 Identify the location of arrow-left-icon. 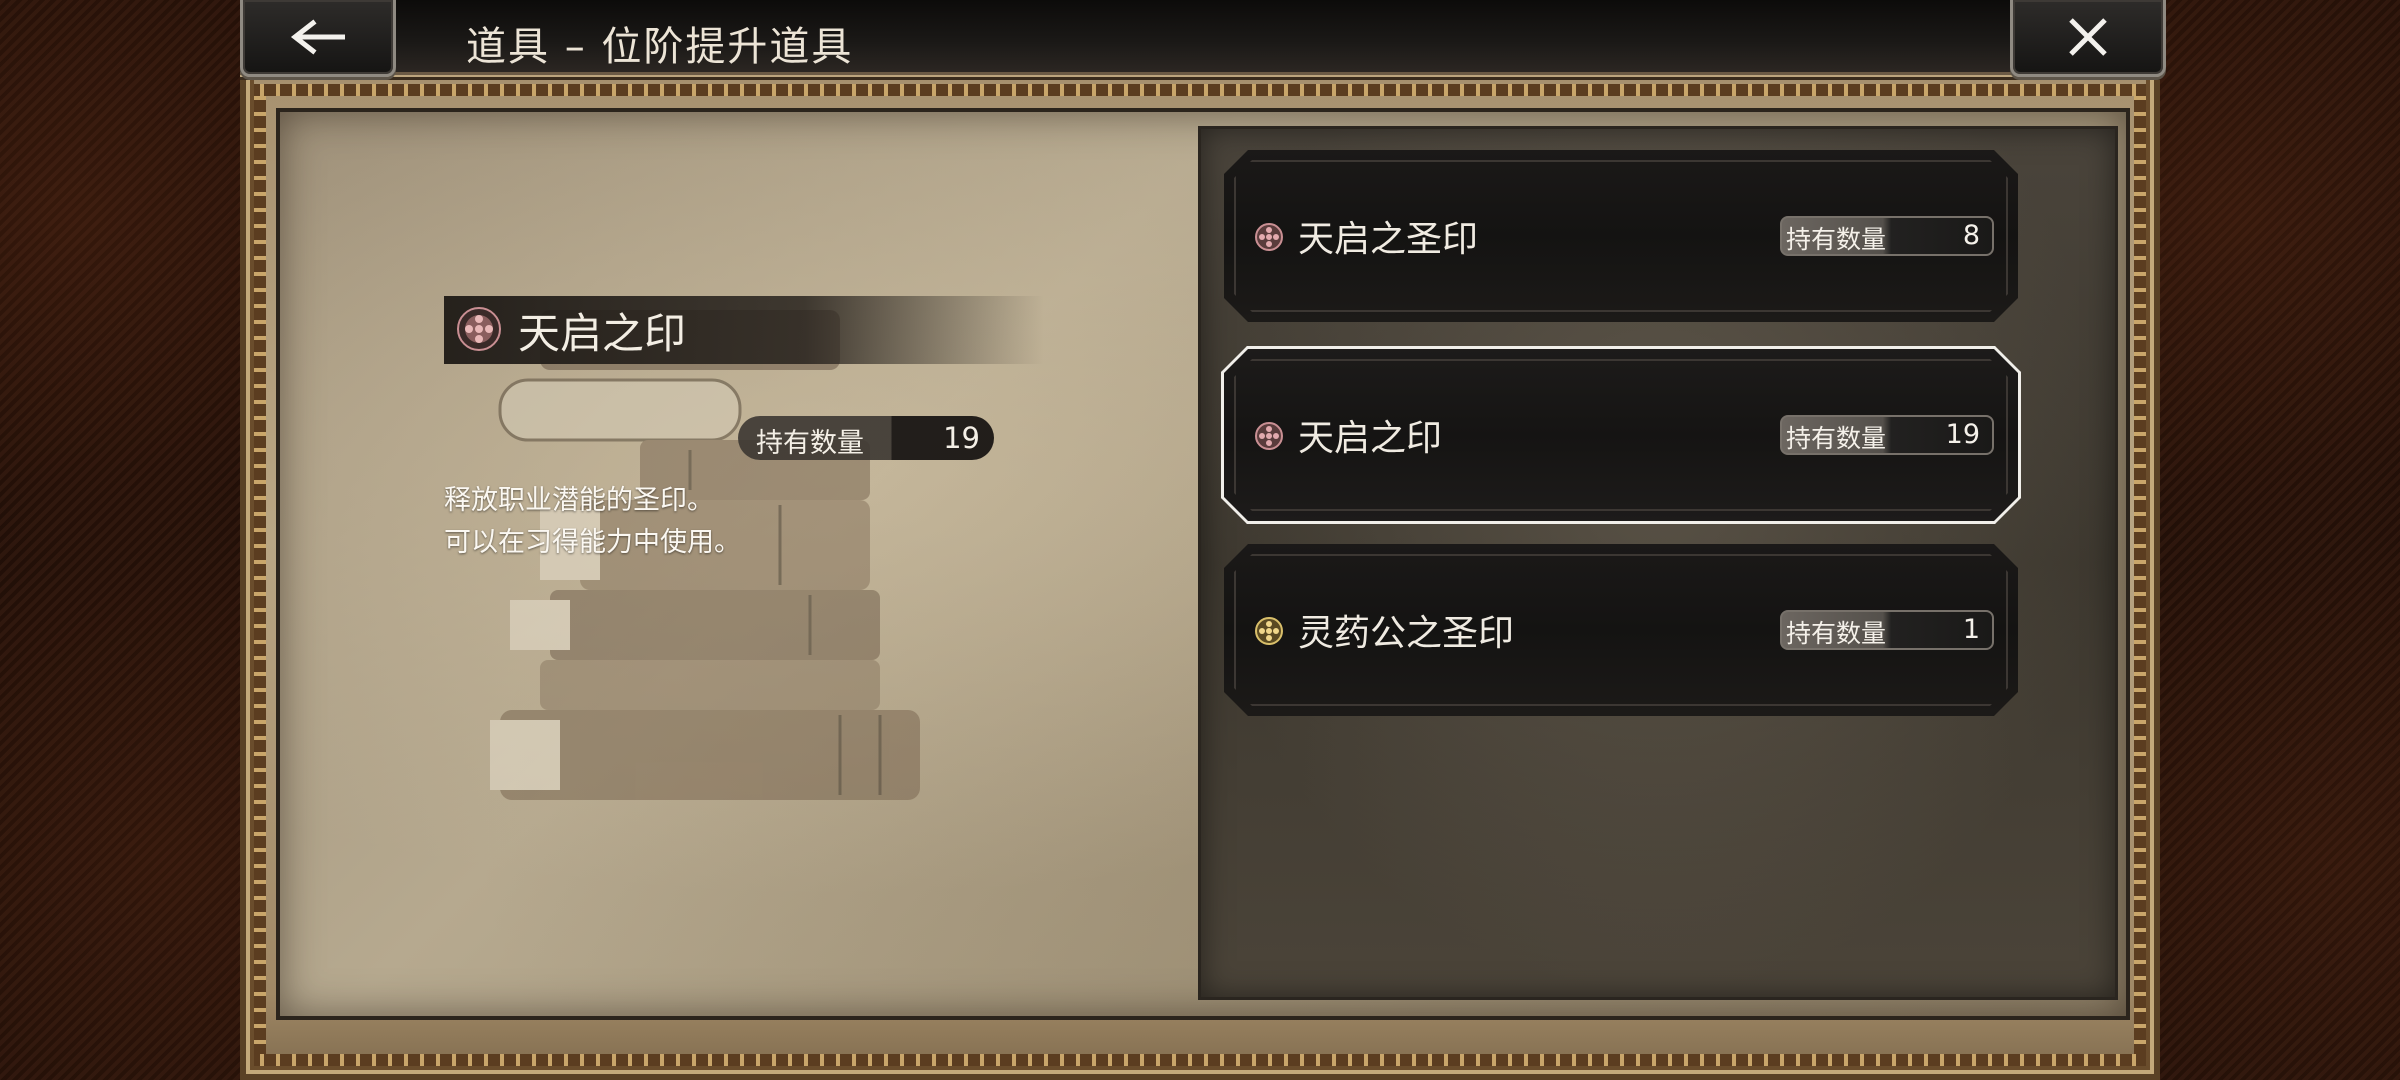
(318, 37).